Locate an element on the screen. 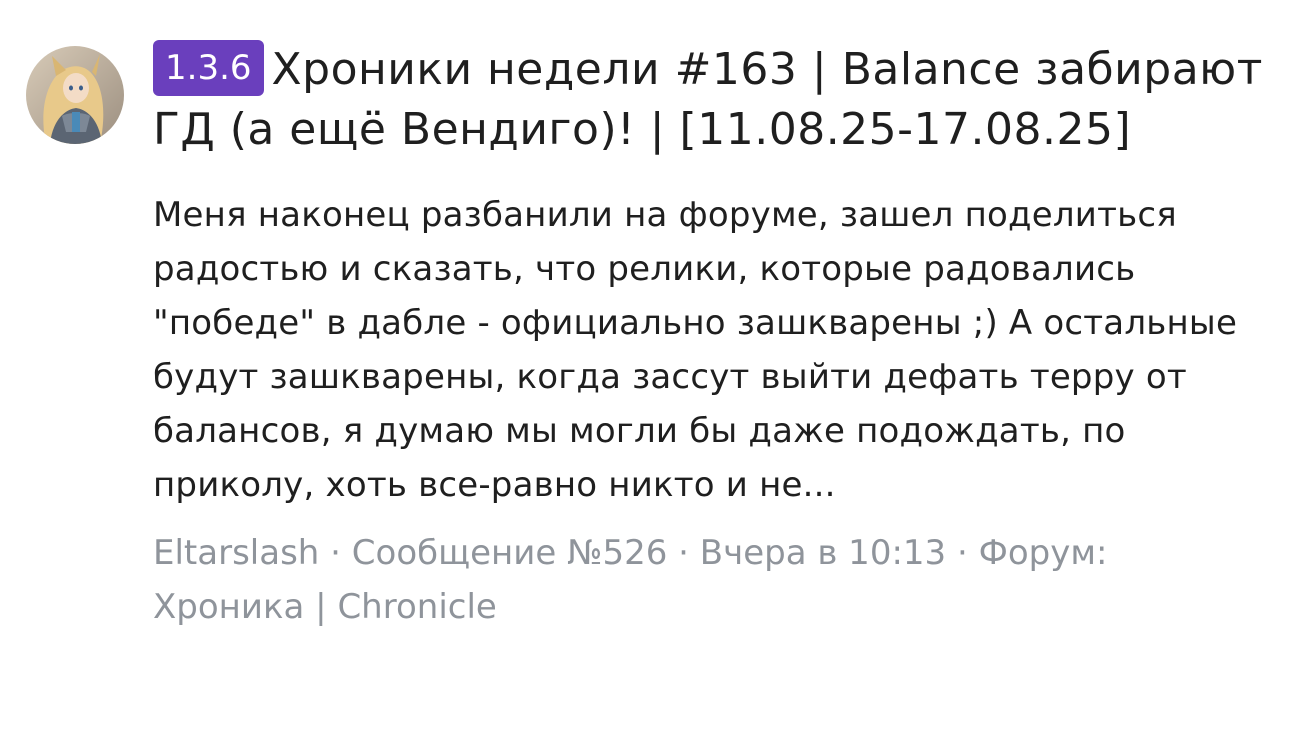  prefix-badge: 1.3.6 is located at coordinates (208, 68).